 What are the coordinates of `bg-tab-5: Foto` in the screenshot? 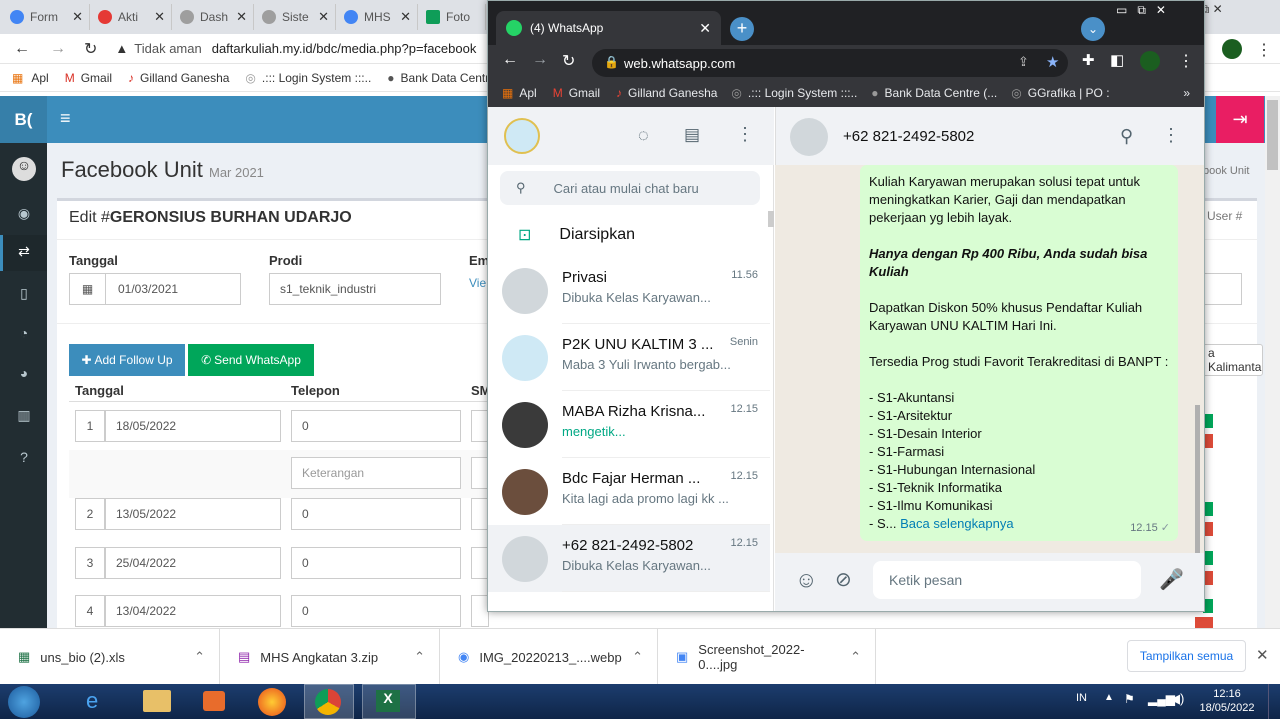 It's located at (453, 17).